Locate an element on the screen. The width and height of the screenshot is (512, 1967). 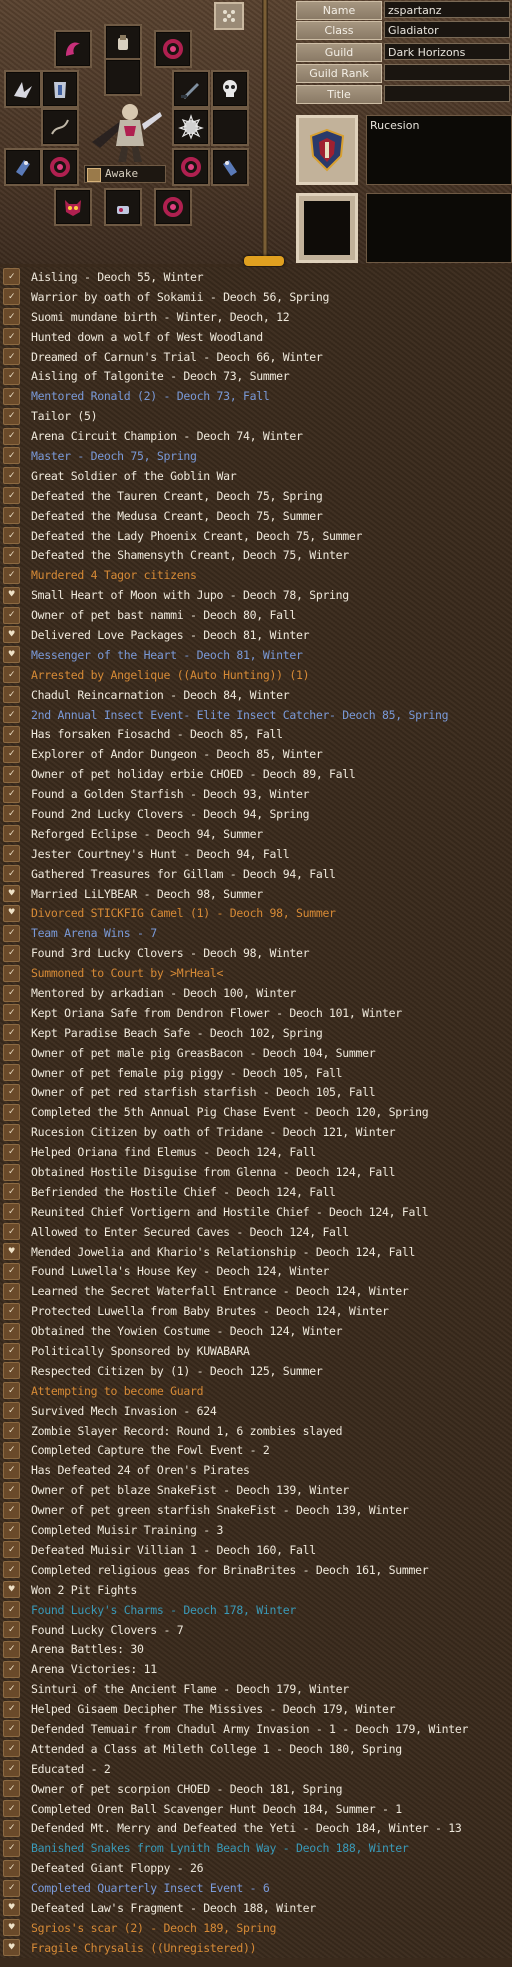
equip-slot-right-ring is located at coordinates (191, 167).